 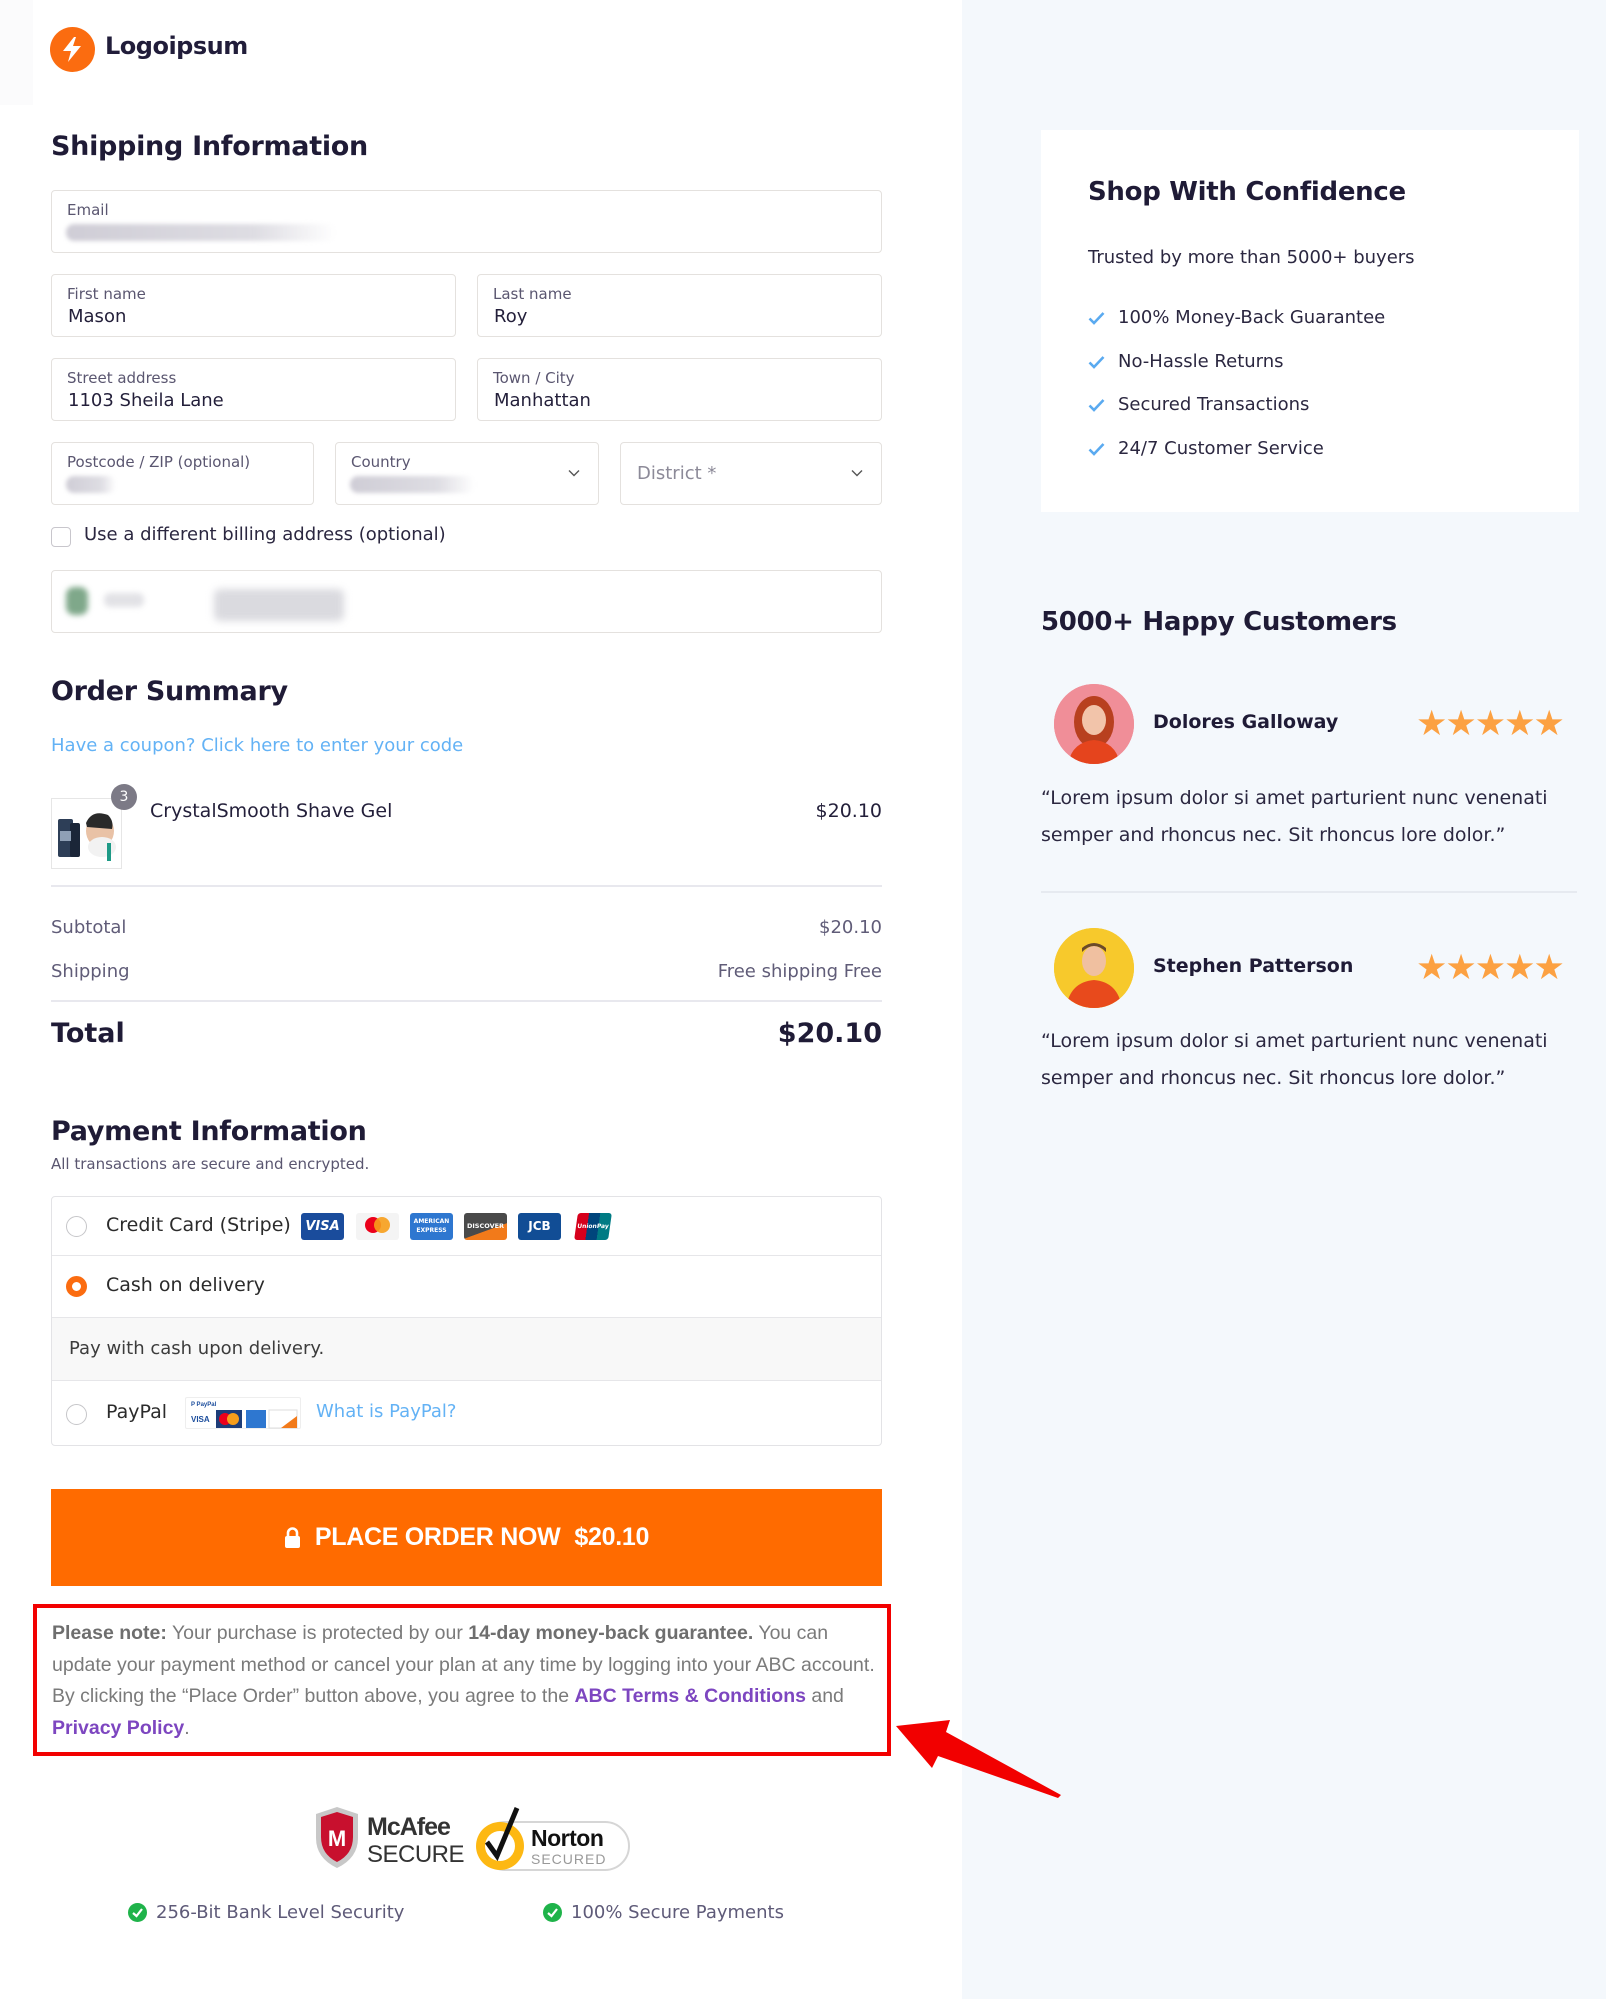 I want to click on first-name-label: First name, so click(x=106, y=294).